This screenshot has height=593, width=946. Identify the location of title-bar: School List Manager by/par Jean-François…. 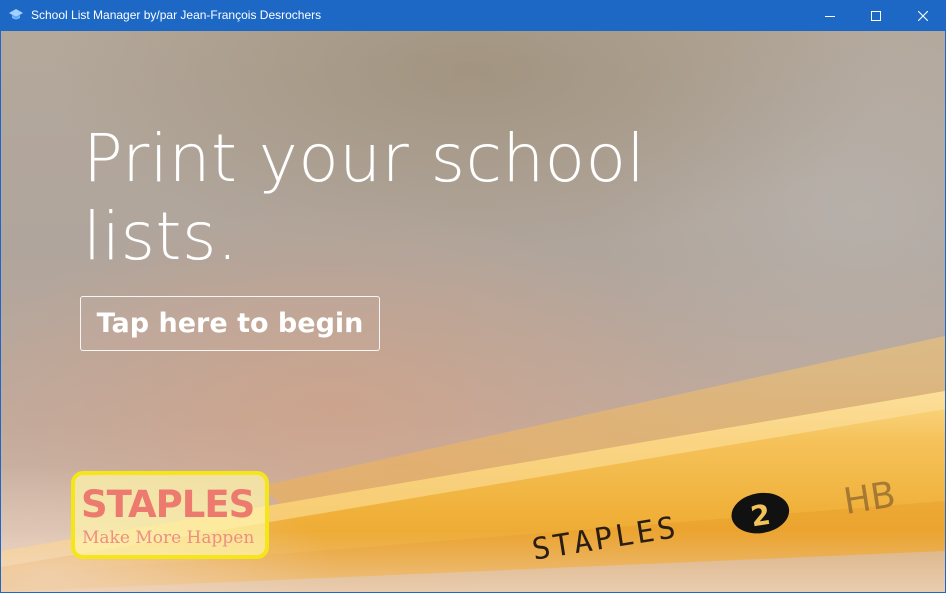
(473, 15).